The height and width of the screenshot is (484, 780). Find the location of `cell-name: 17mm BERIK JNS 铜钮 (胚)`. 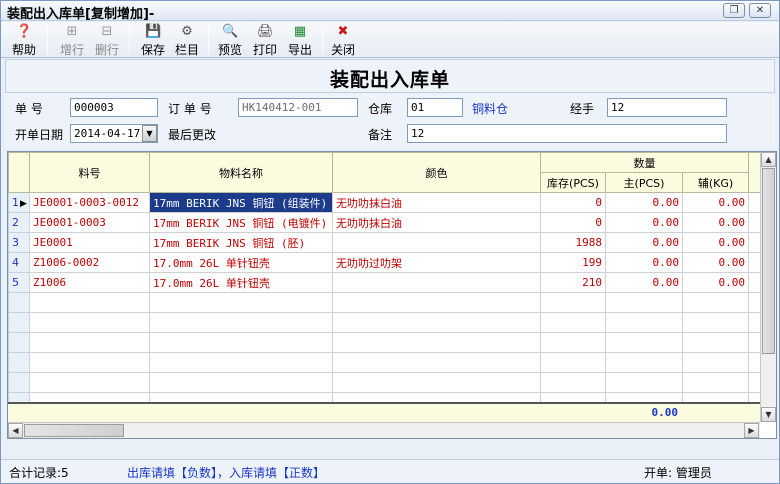

cell-name: 17mm BERIK JNS 铜钮 (胚) is located at coordinates (241, 242).